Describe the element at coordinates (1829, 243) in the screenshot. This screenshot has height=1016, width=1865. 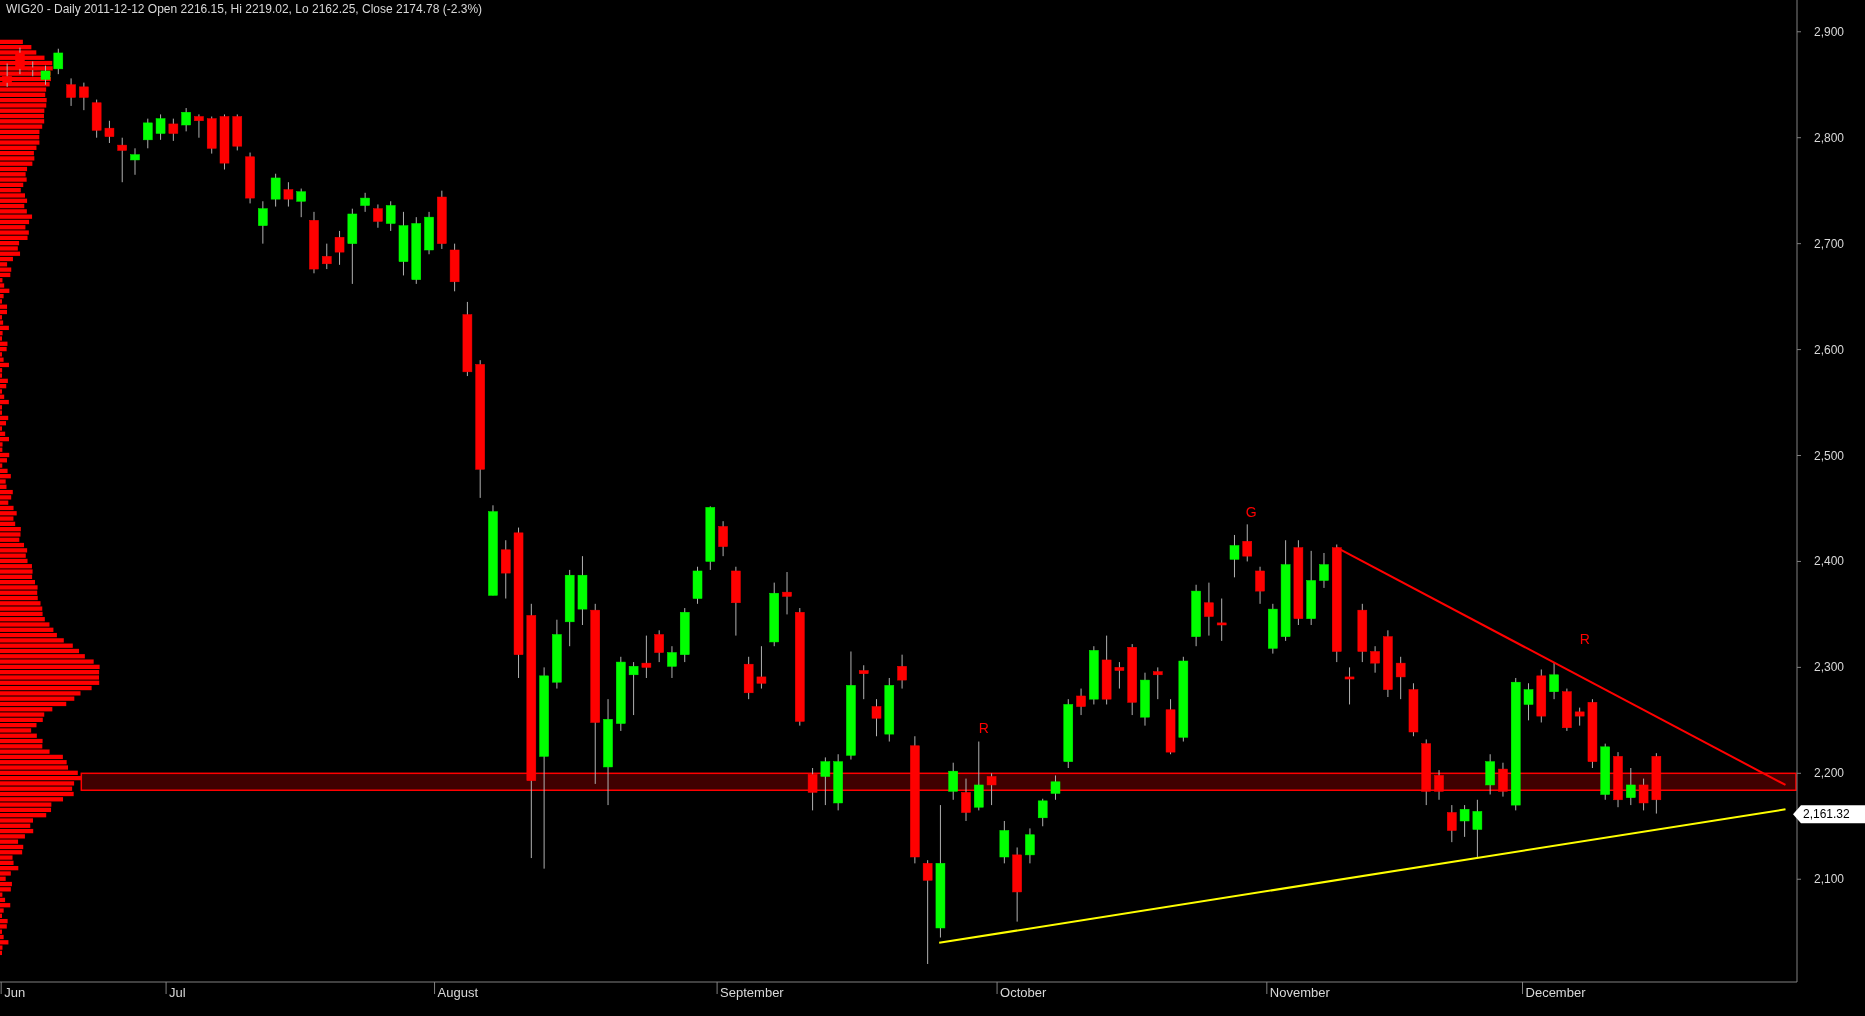
I see `y-tick-label: 2,700` at that location.